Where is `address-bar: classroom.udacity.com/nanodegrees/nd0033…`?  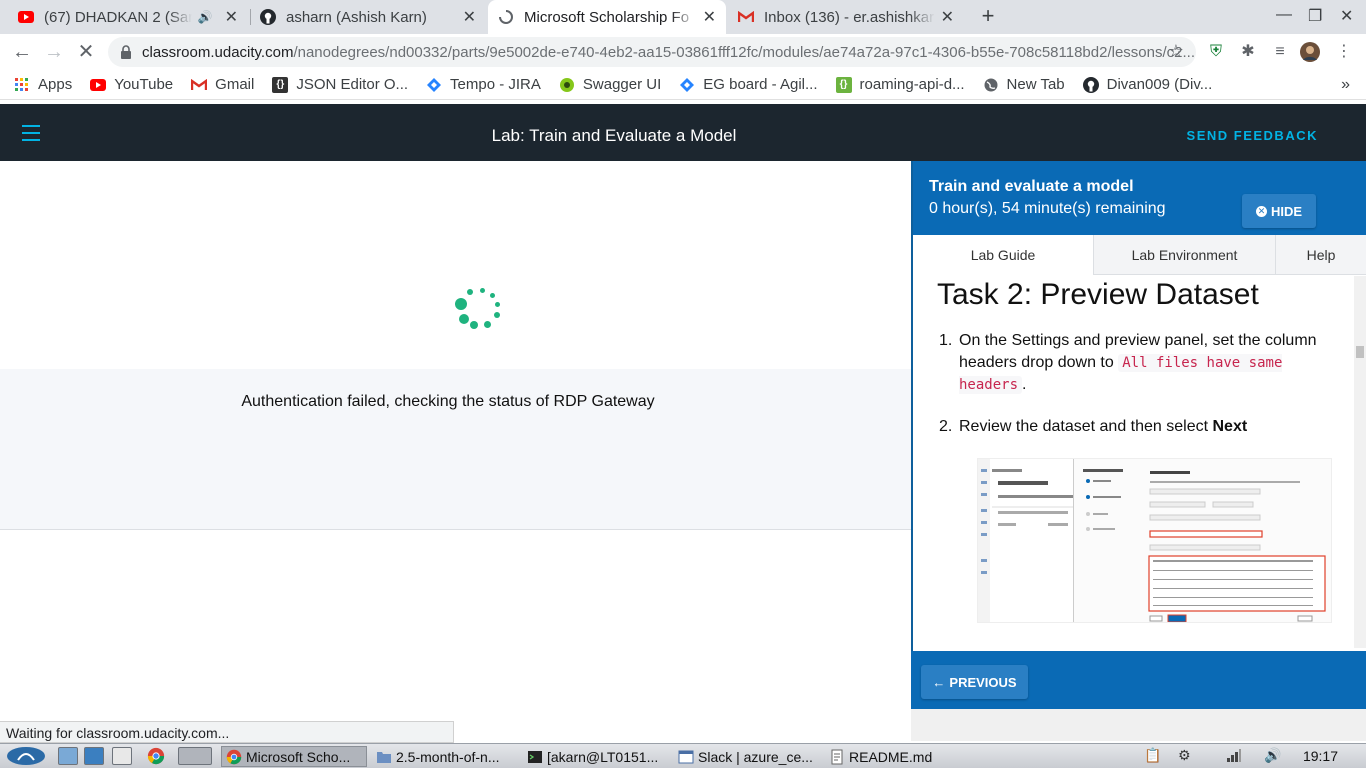
address-bar: classroom.udacity.com/nanodegrees/nd0033… is located at coordinates (652, 52).